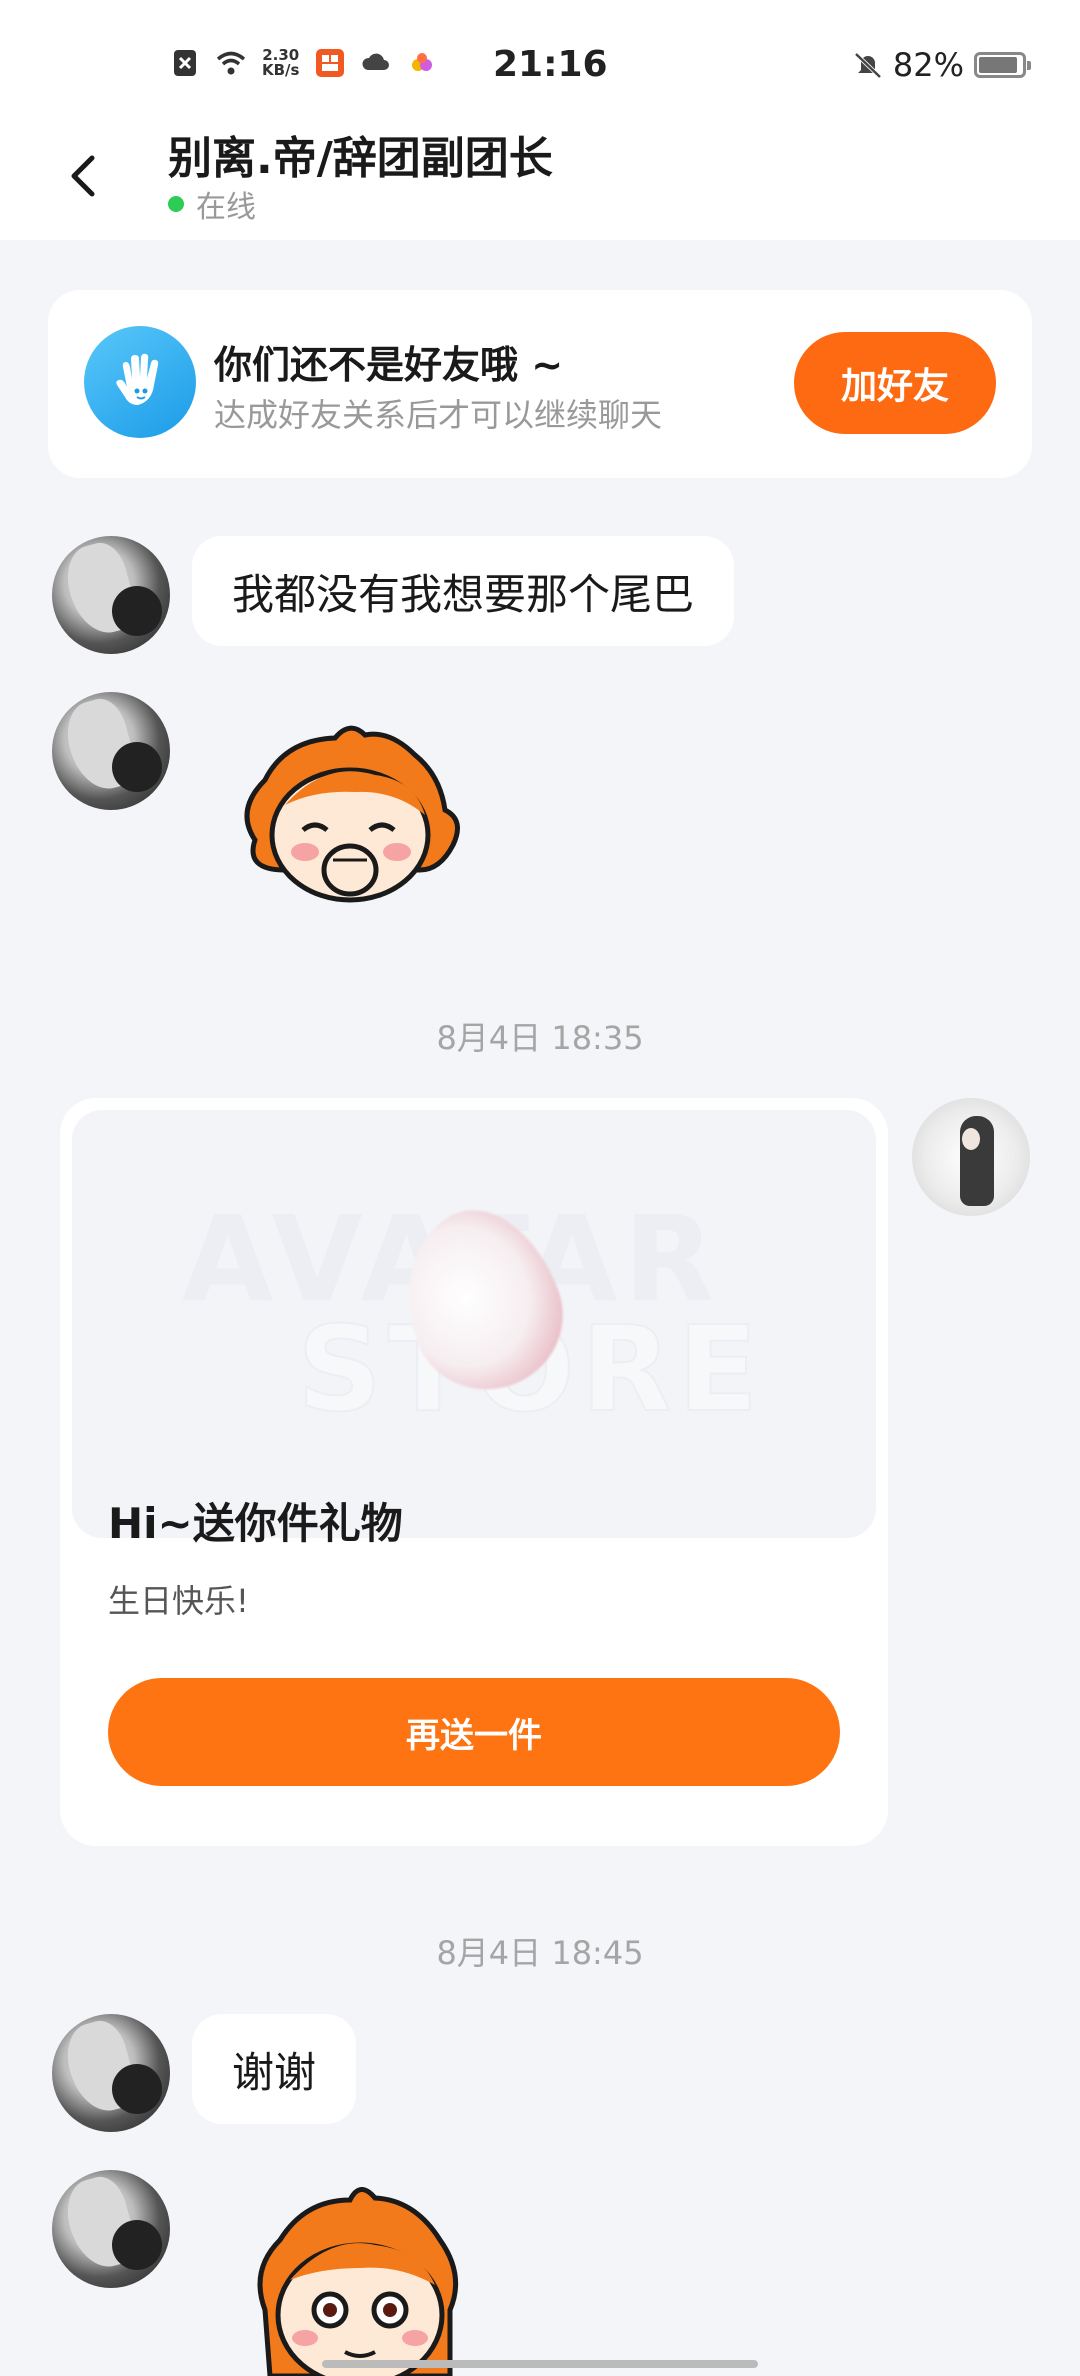  I want to click on mute-bell-icon, so click(868, 65).